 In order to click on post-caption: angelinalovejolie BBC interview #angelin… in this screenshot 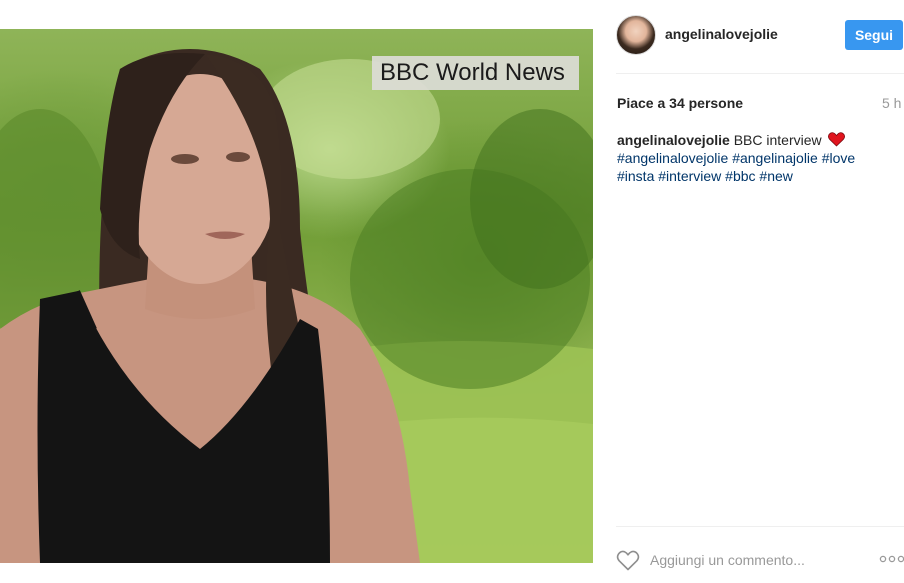, I will do `click(757, 158)`.